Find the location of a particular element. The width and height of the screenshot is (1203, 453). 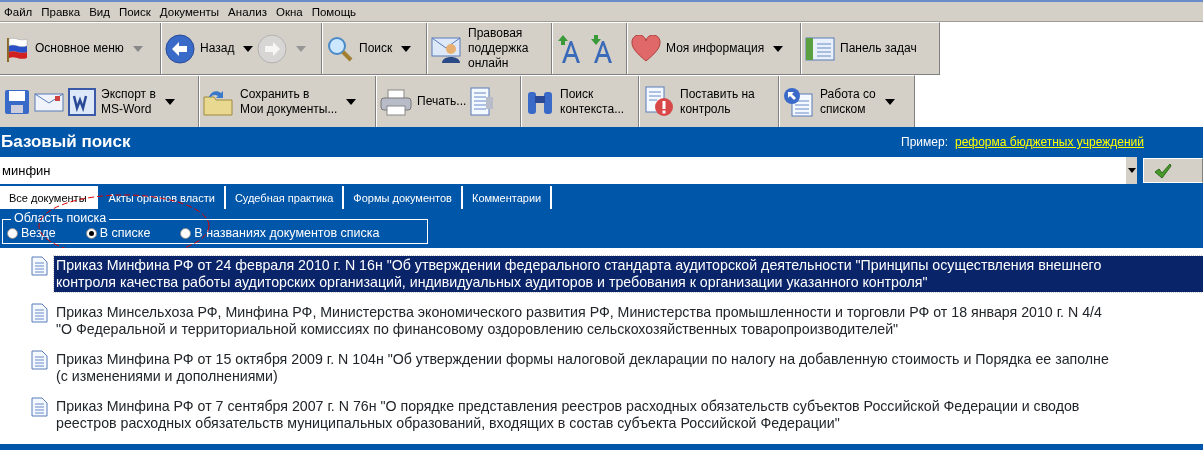

example-label: Пример: is located at coordinates (924, 142).